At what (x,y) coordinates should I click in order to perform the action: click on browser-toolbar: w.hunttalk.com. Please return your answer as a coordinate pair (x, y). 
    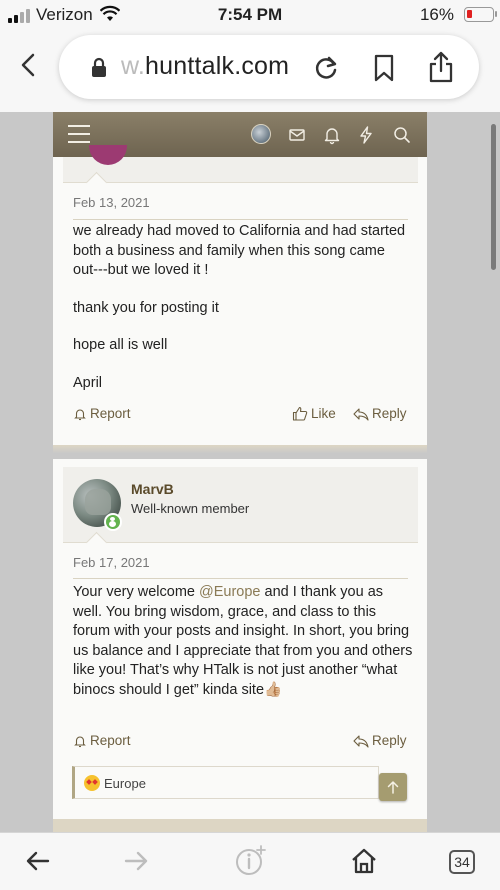
    Looking at the image, I should click on (250, 71).